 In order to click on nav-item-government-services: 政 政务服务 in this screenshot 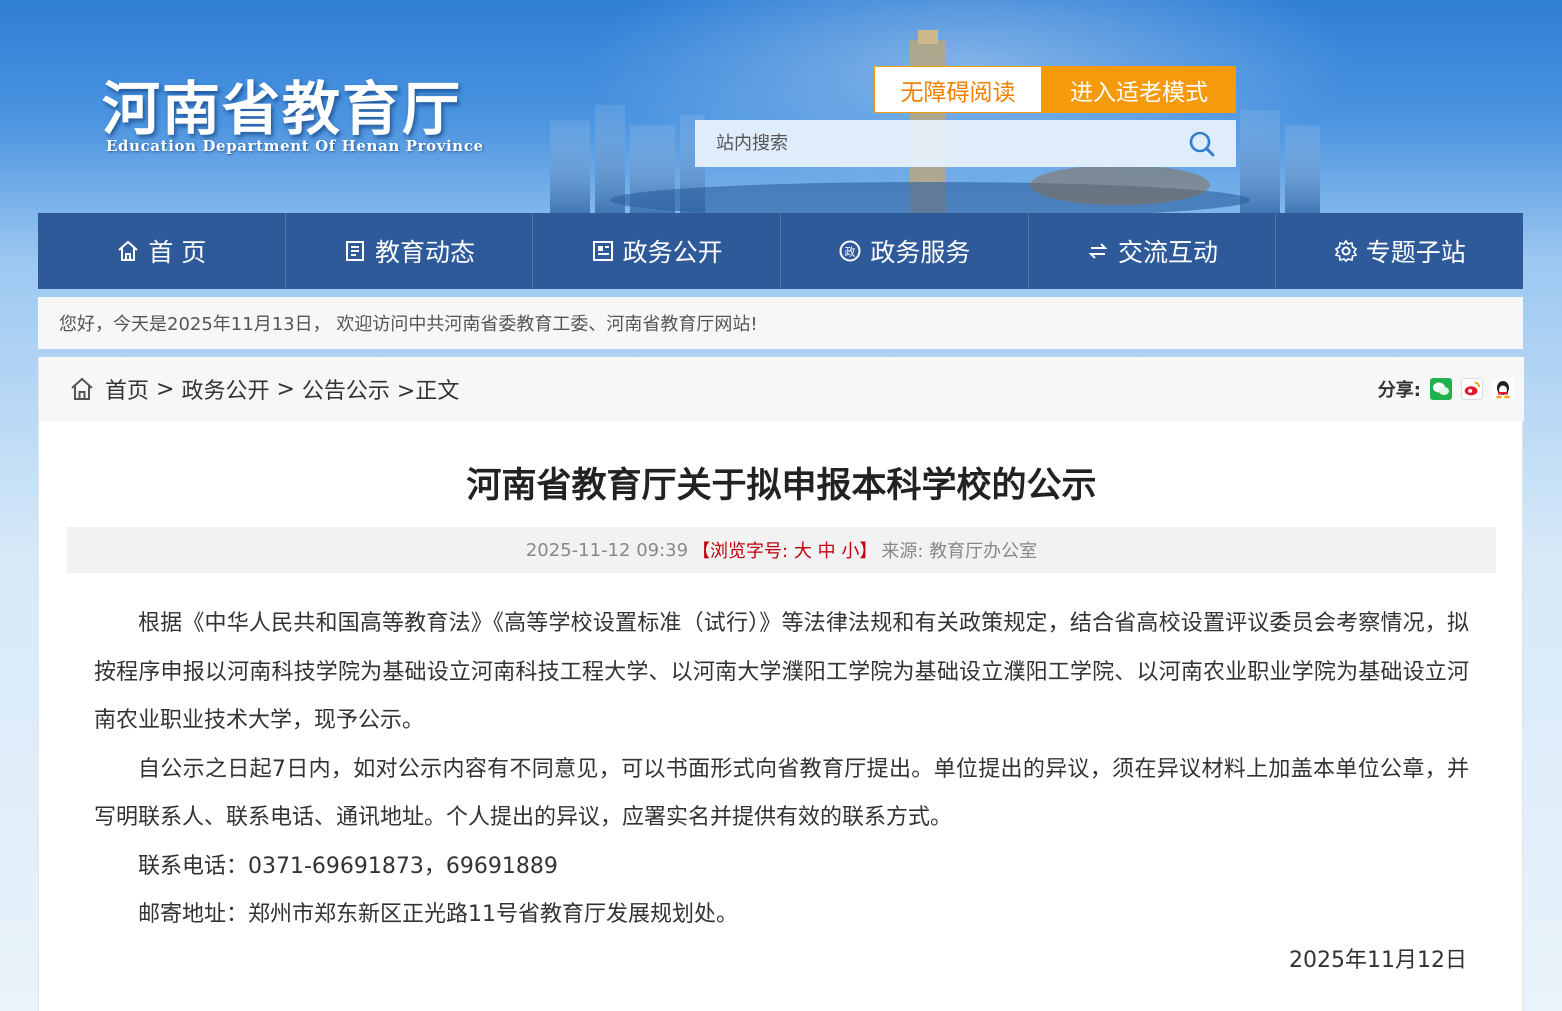, I will do `click(905, 251)`.